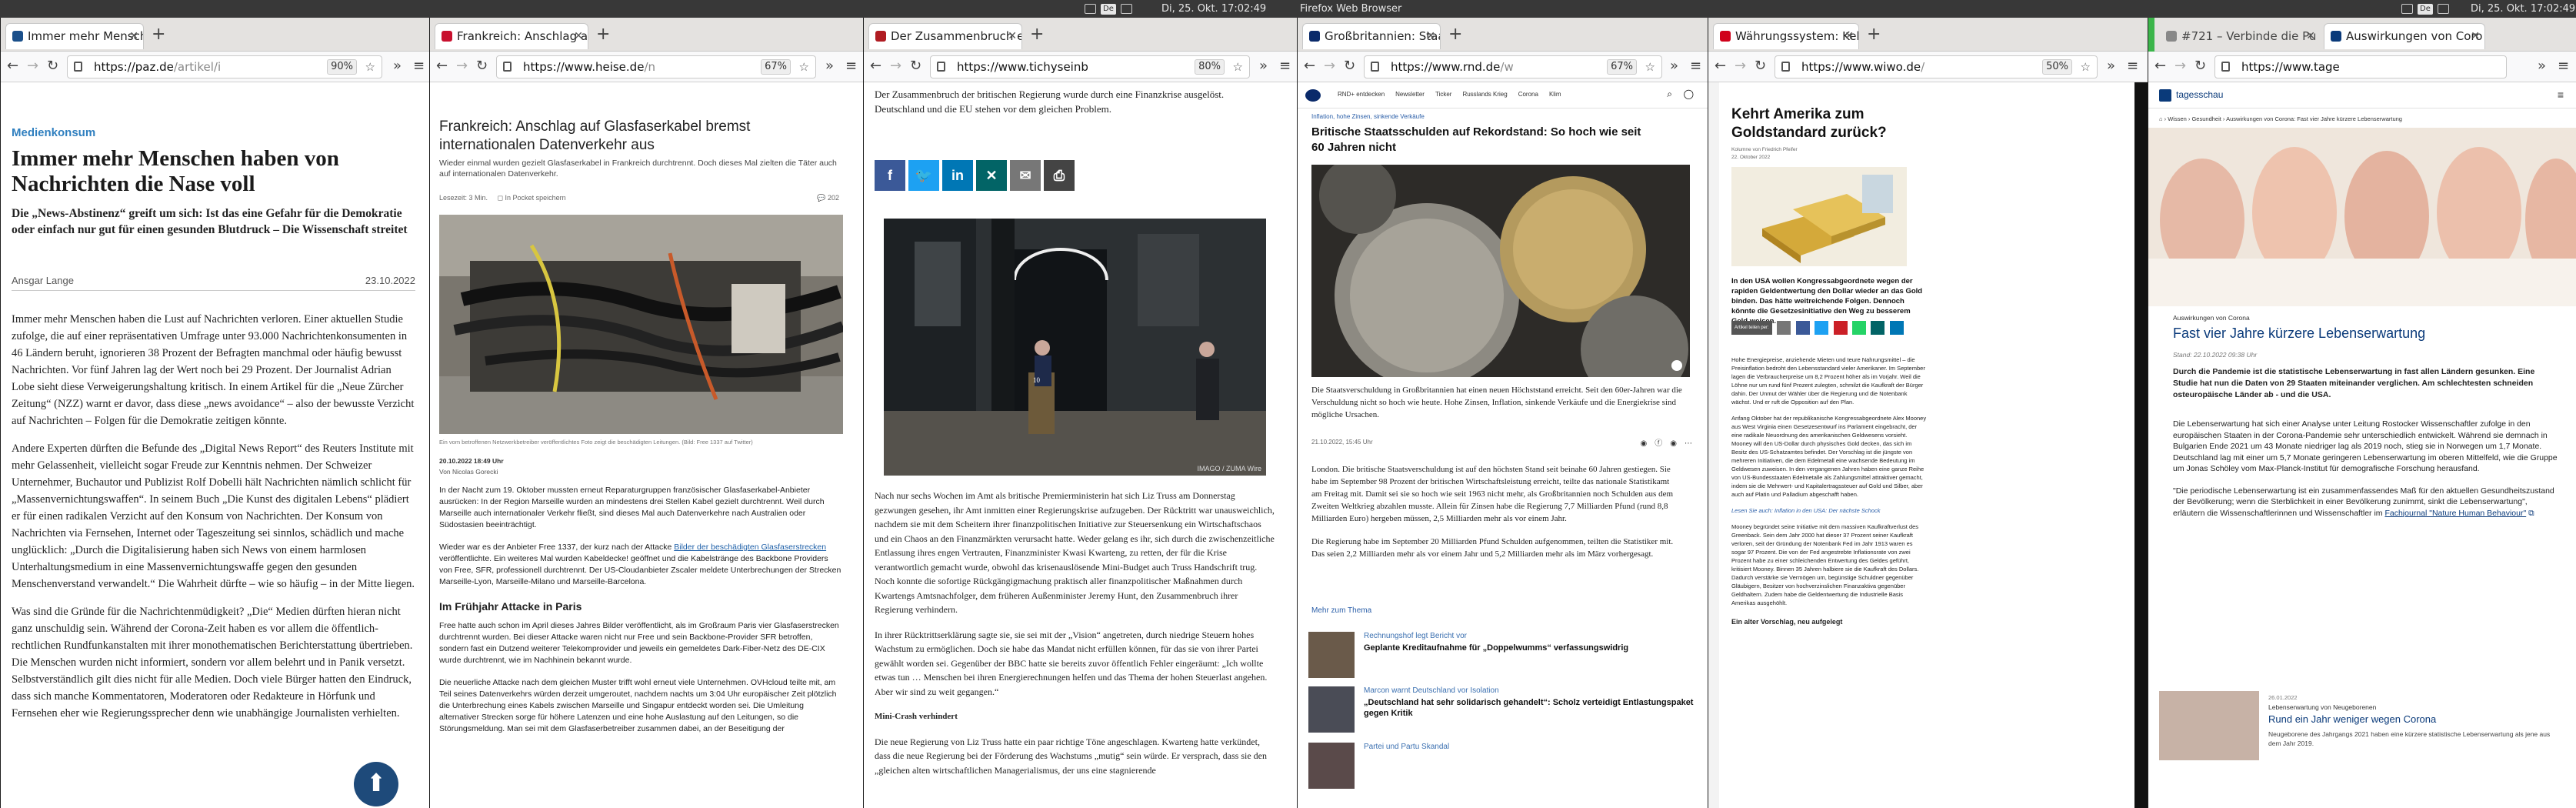 Image resolution: width=2576 pixels, height=808 pixels. Describe the element at coordinates (1059, 175) in the screenshot. I see `print-button: ⎙` at that location.